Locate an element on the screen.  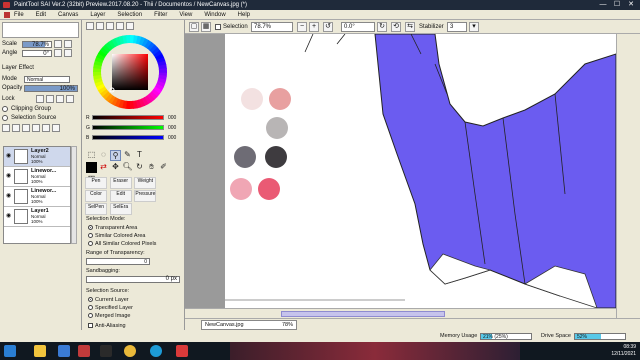
hand-icon: ✋︎ is located at coordinates (151, 167).